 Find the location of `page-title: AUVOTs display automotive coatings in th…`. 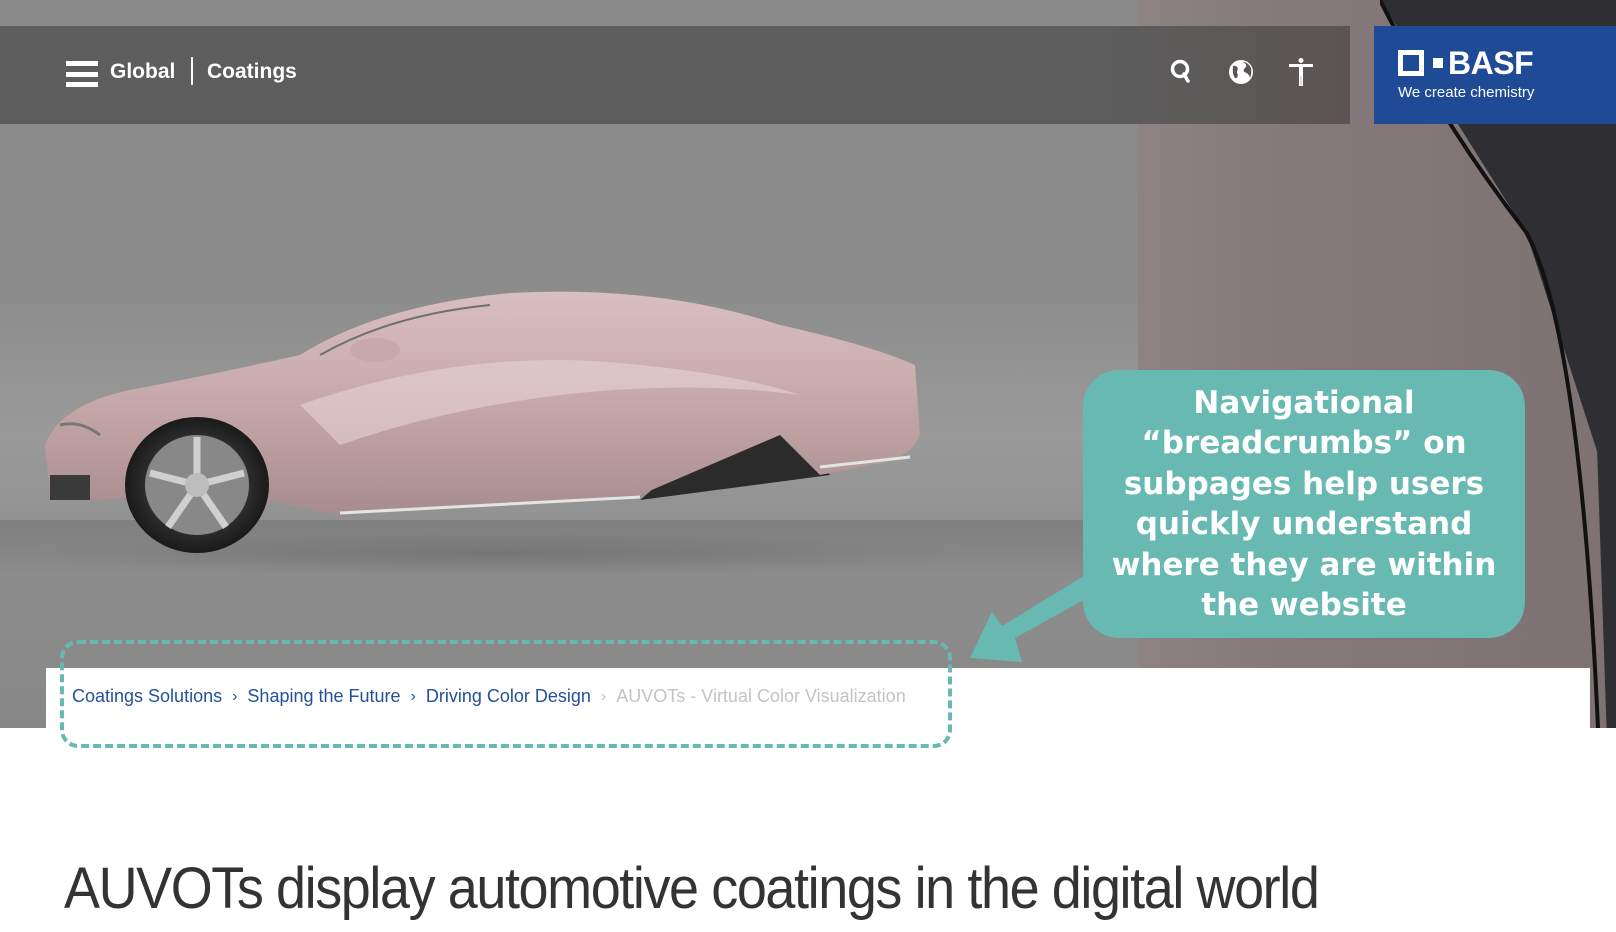

page-title: AUVOTs display automotive coatings in th… is located at coordinates (692, 888).